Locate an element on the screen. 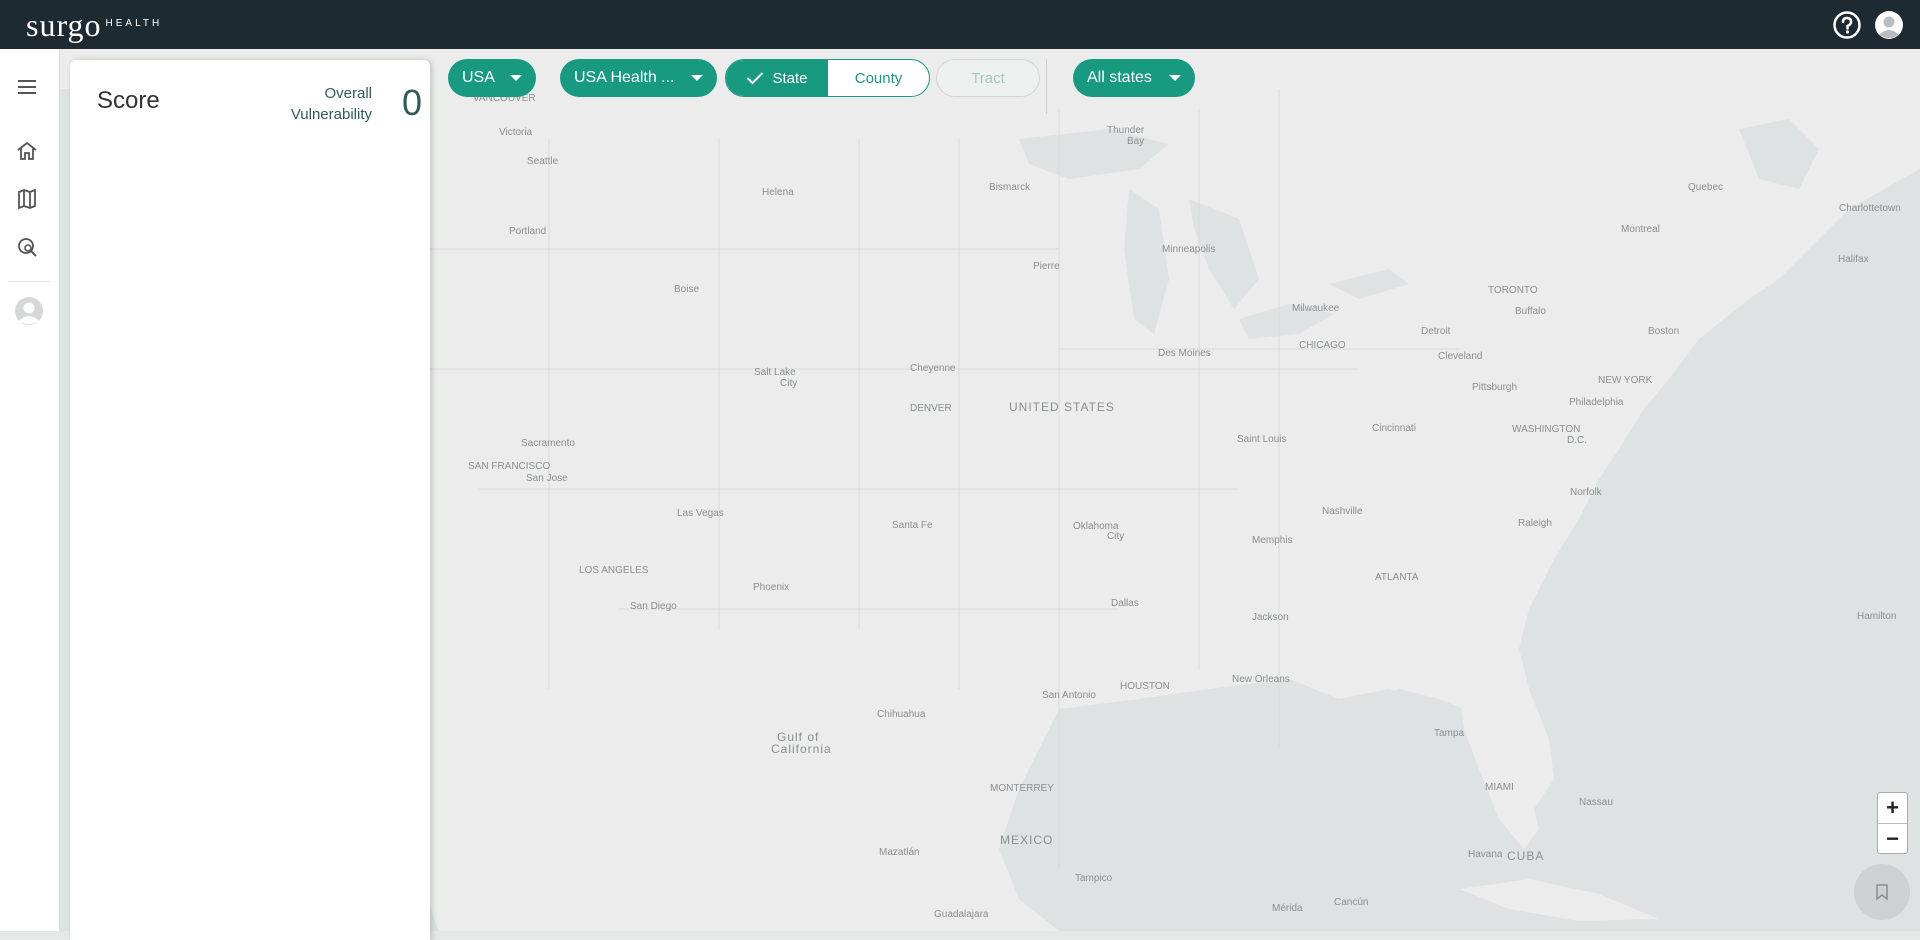 This screenshot has height=940, width=1920. geo-level-toggle: State County is located at coordinates (827, 78).